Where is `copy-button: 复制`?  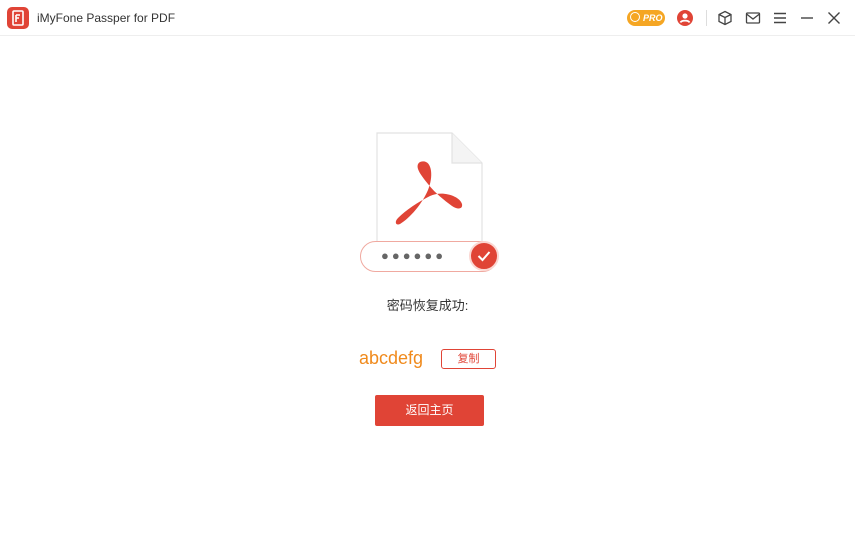
copy-button: 复制 is located at coordinates (468, 359).